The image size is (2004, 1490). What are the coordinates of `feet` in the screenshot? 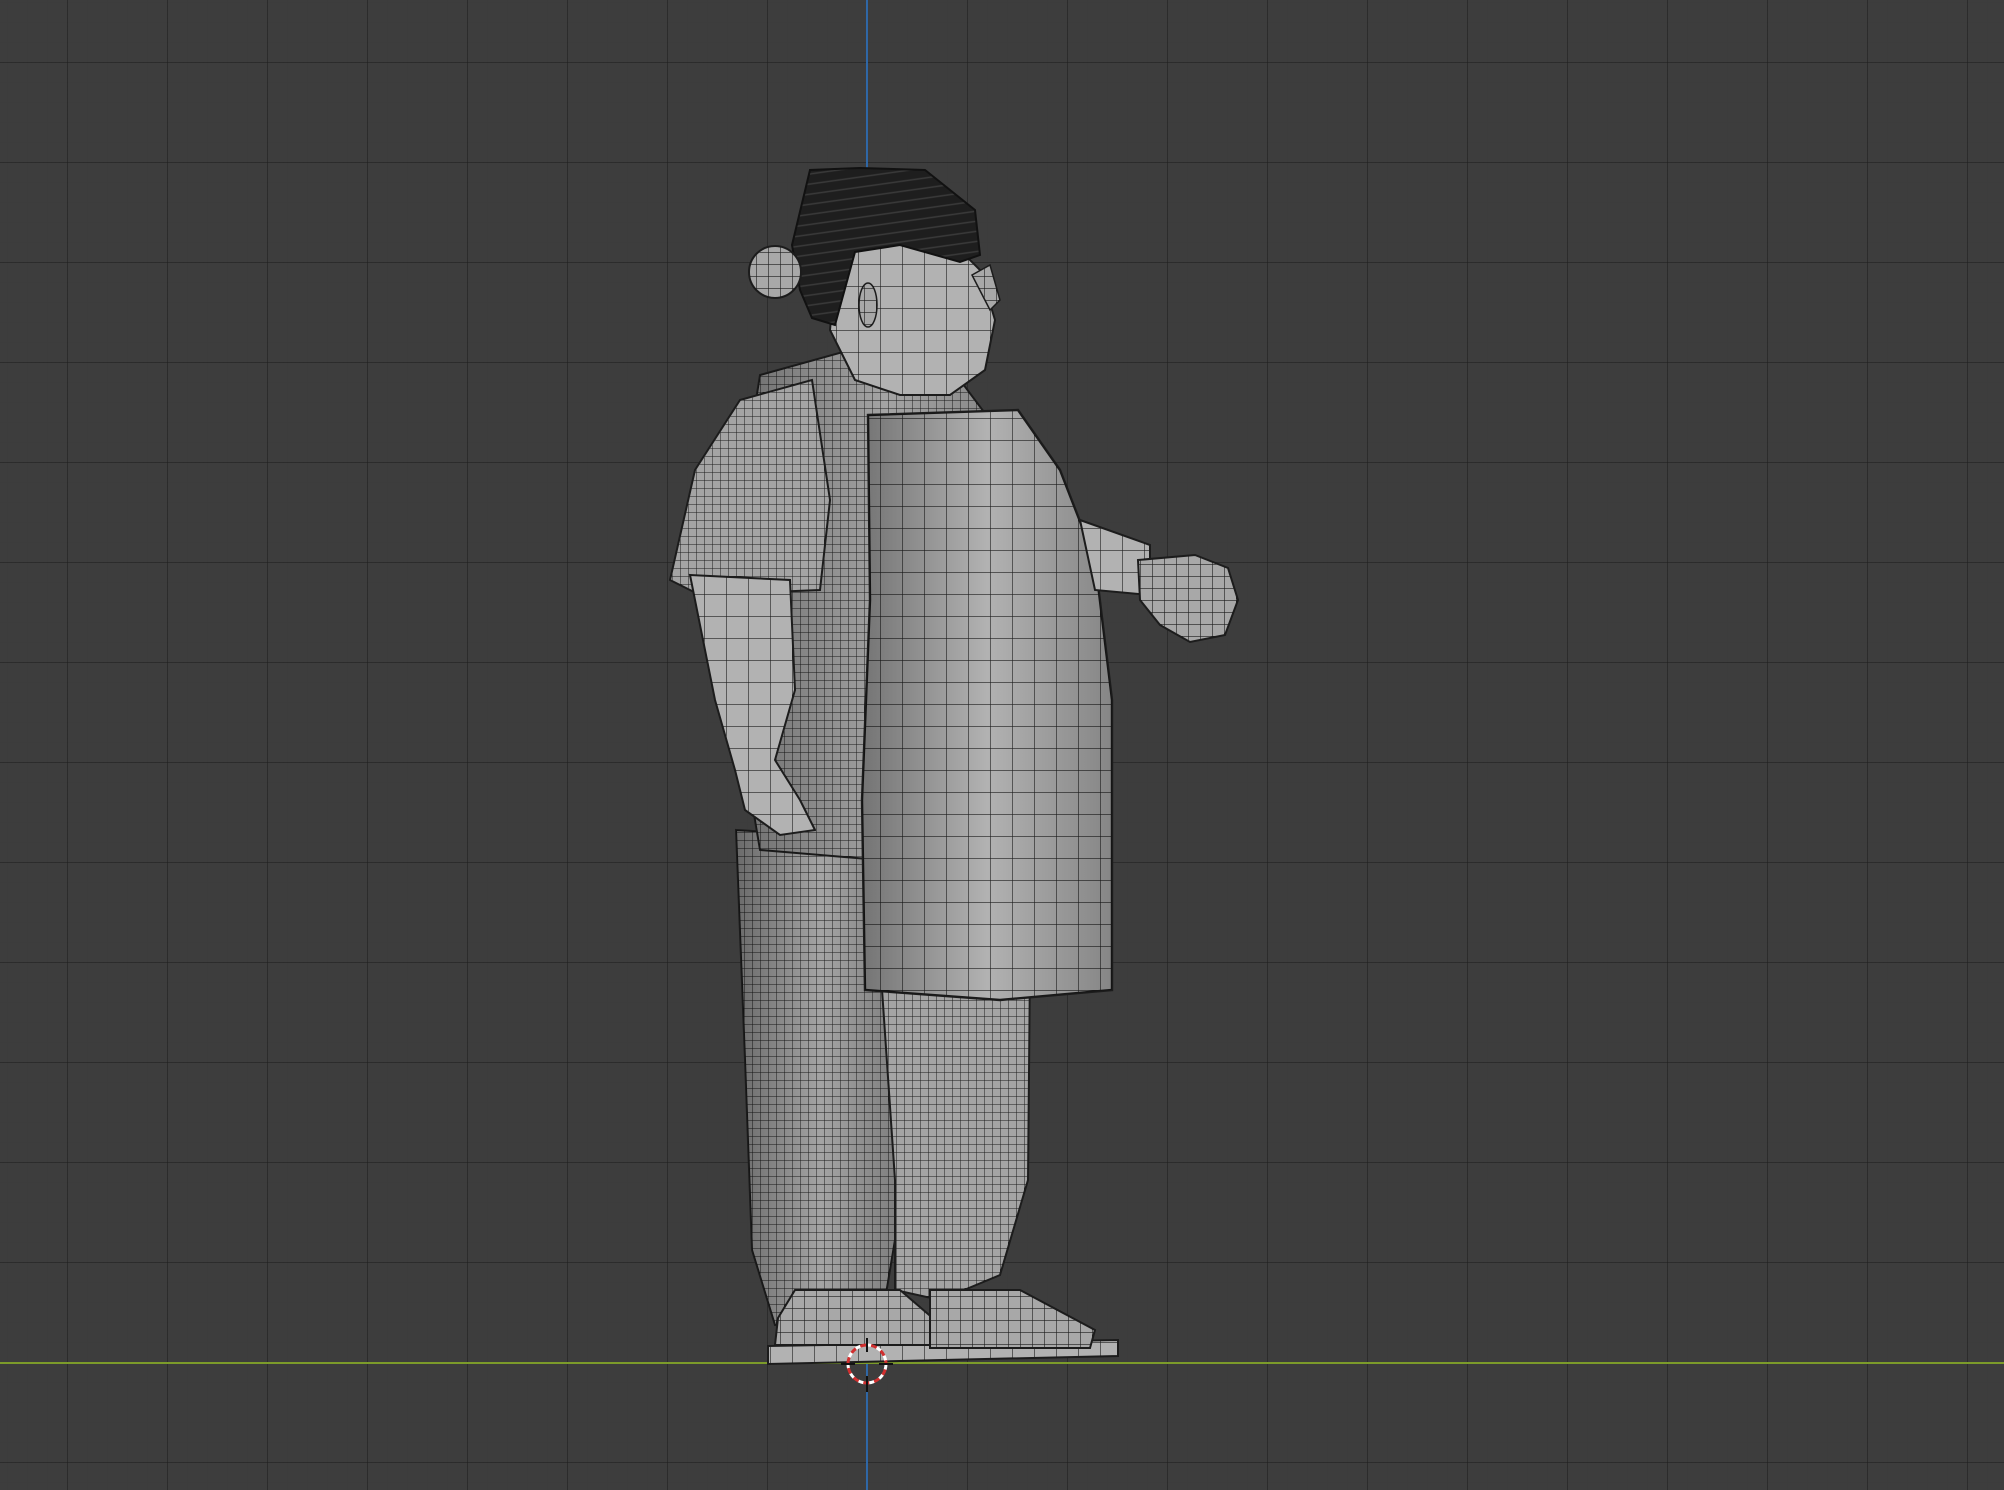 It's located at (935, 1319).